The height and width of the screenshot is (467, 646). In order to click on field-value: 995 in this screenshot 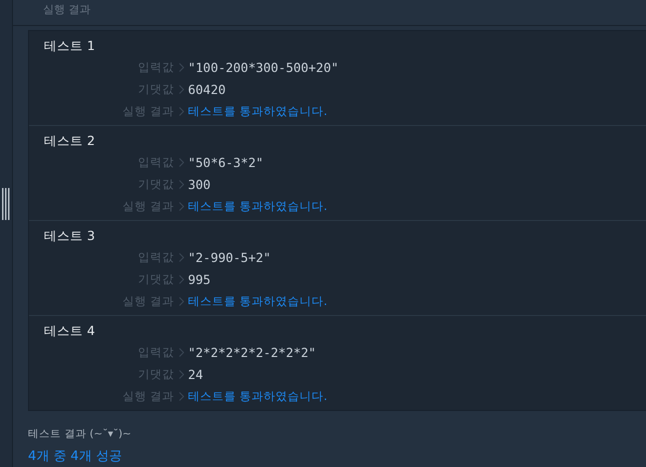, I will do `click(200, 279)`.